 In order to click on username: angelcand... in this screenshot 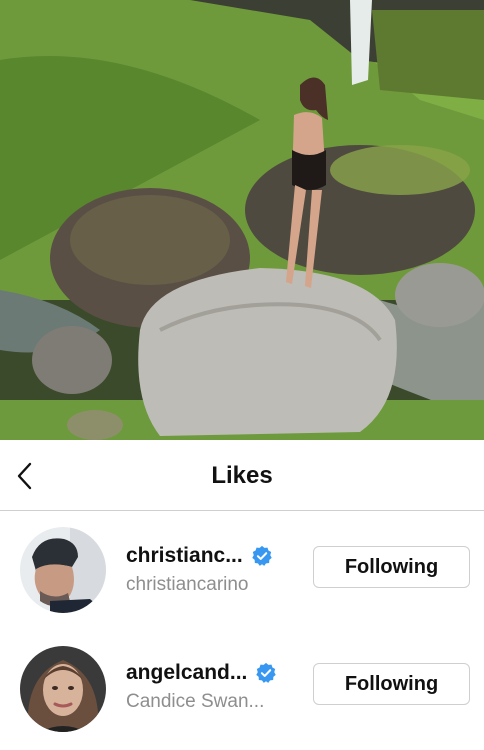, I will do `click(186, 673)`.